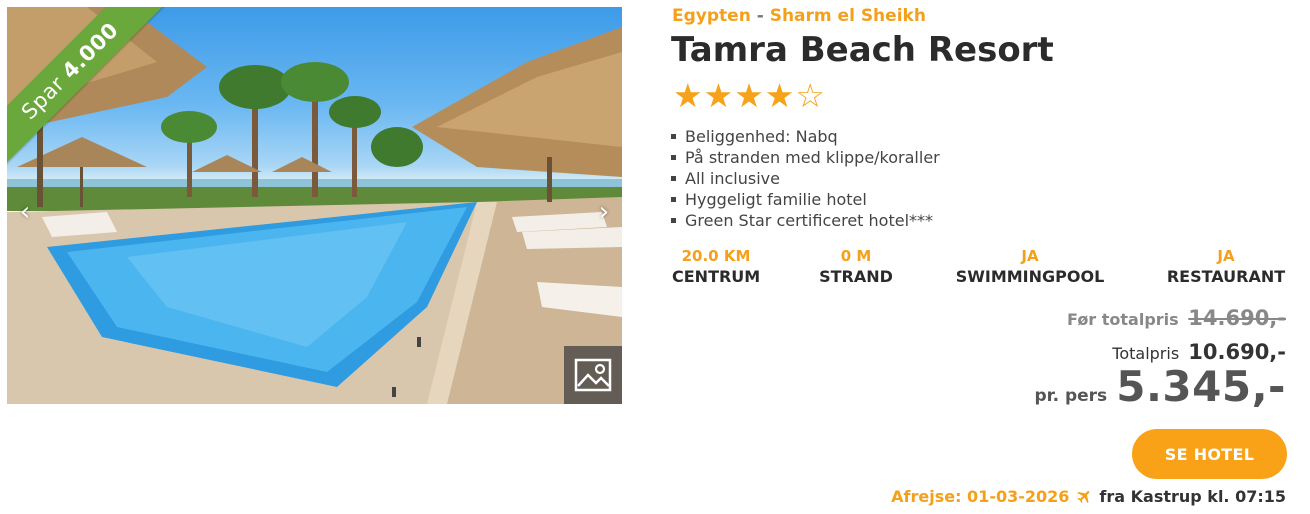 This screenshot has width=1310, height=514. I want to click on departure-date: Afrejse: 01-03-2026, so click(980, 496).